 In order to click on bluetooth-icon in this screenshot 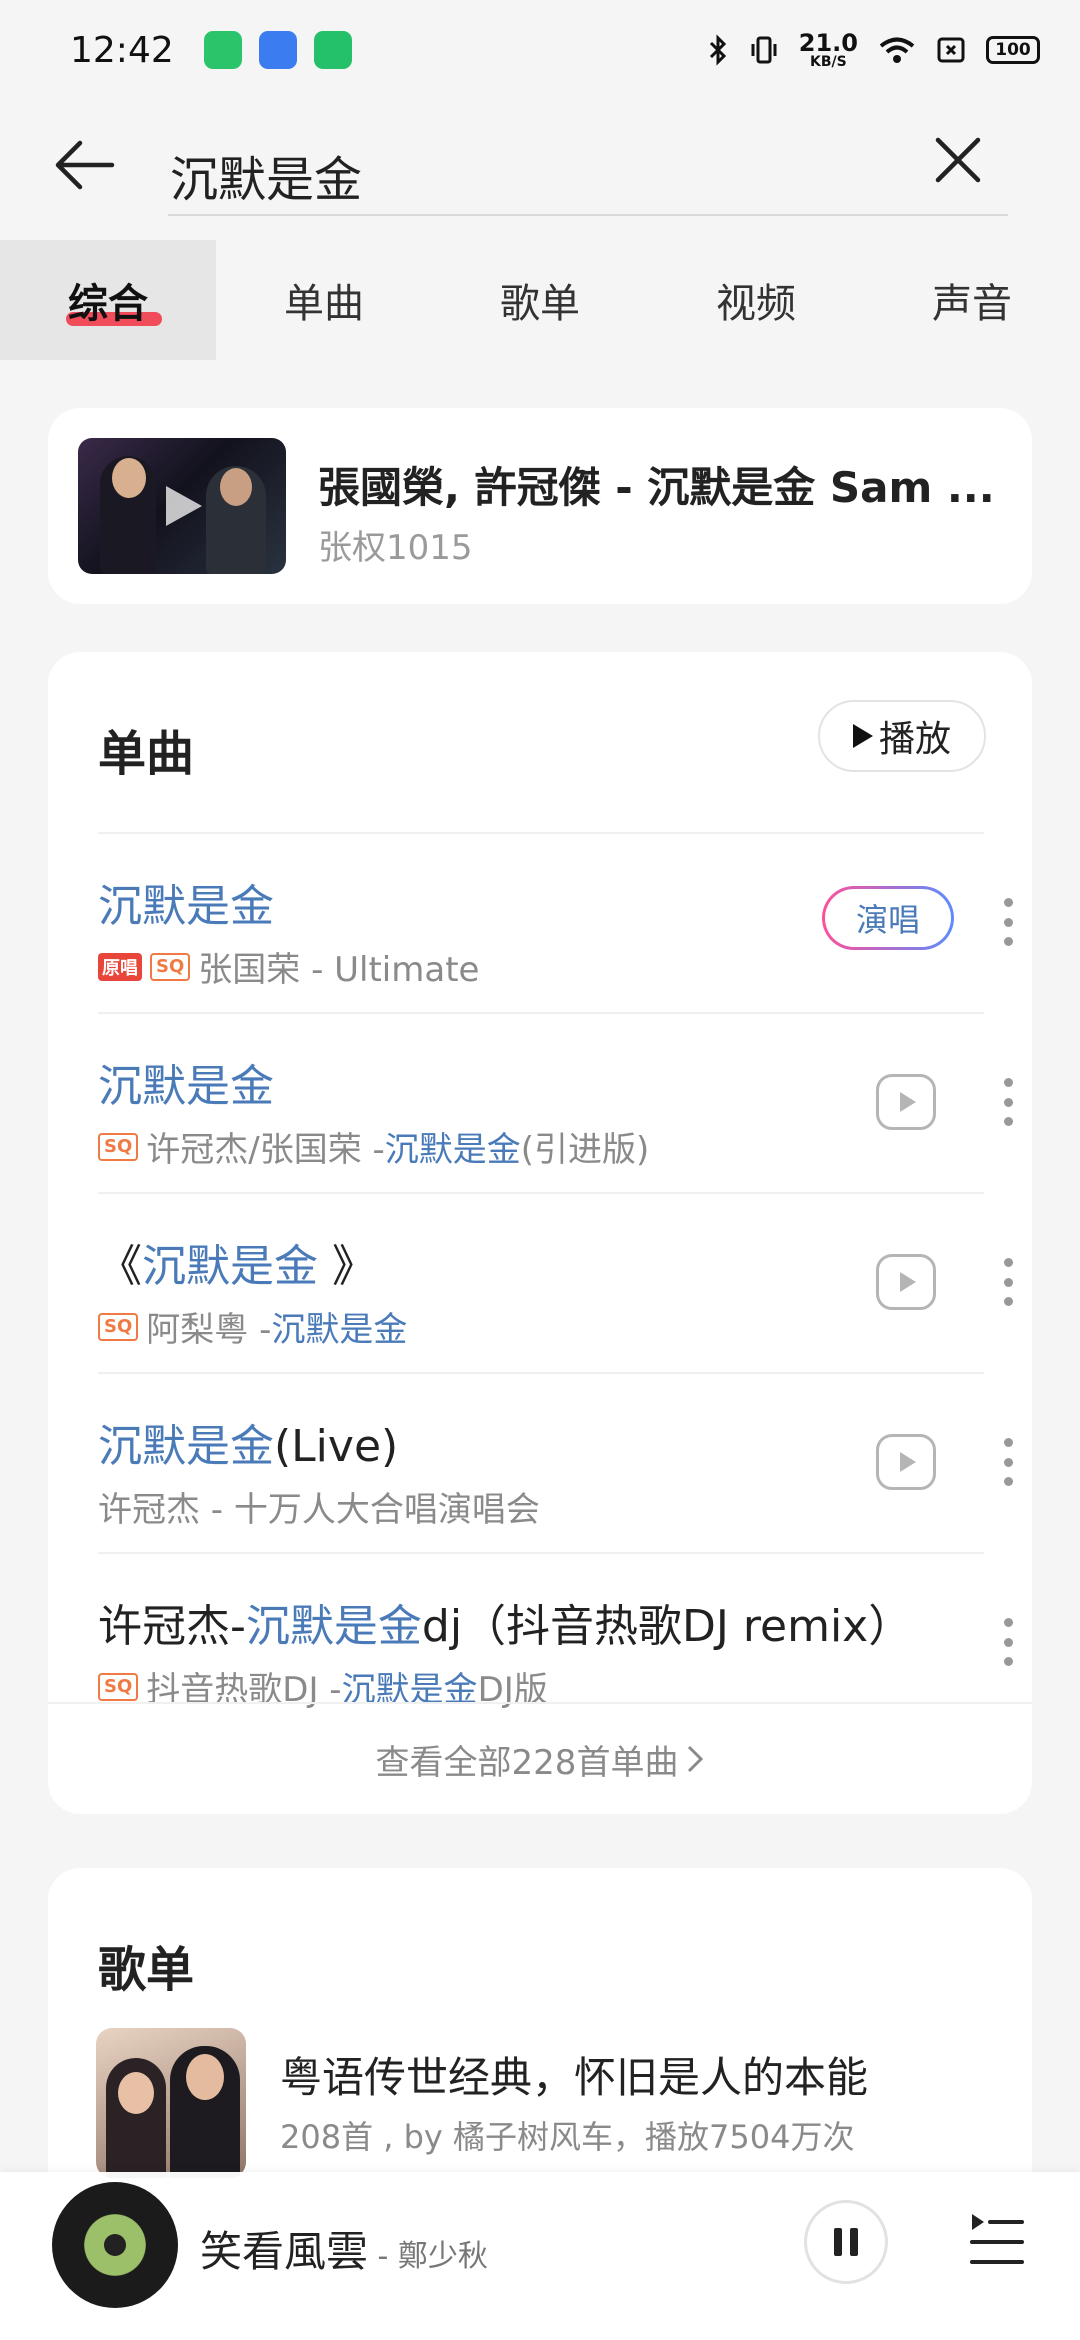, I will do `click(717, 50)`.